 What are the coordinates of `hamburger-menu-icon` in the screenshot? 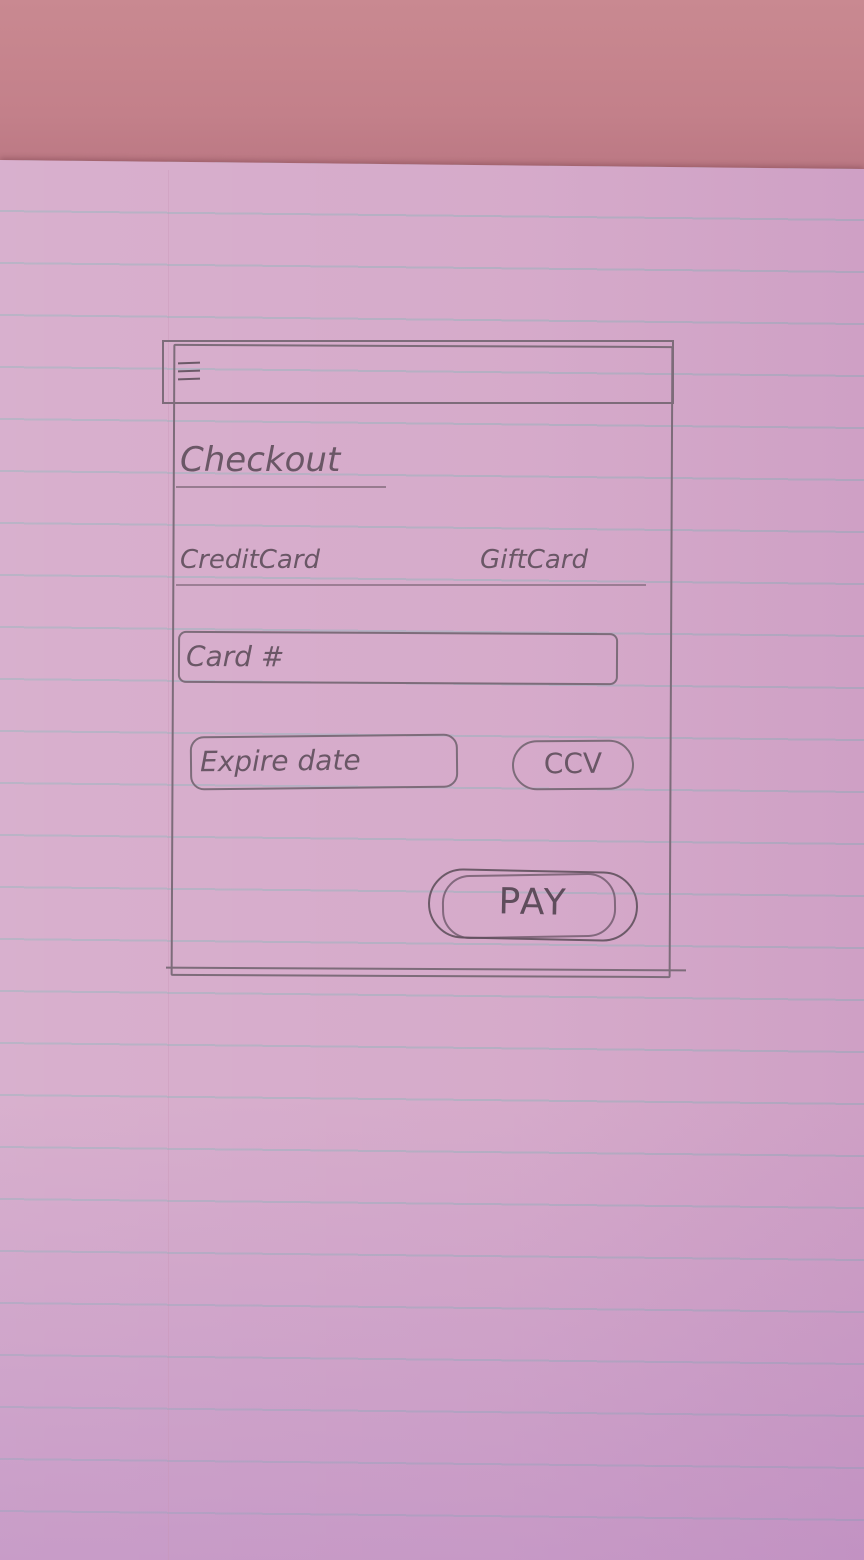 It's located at (189, 372).